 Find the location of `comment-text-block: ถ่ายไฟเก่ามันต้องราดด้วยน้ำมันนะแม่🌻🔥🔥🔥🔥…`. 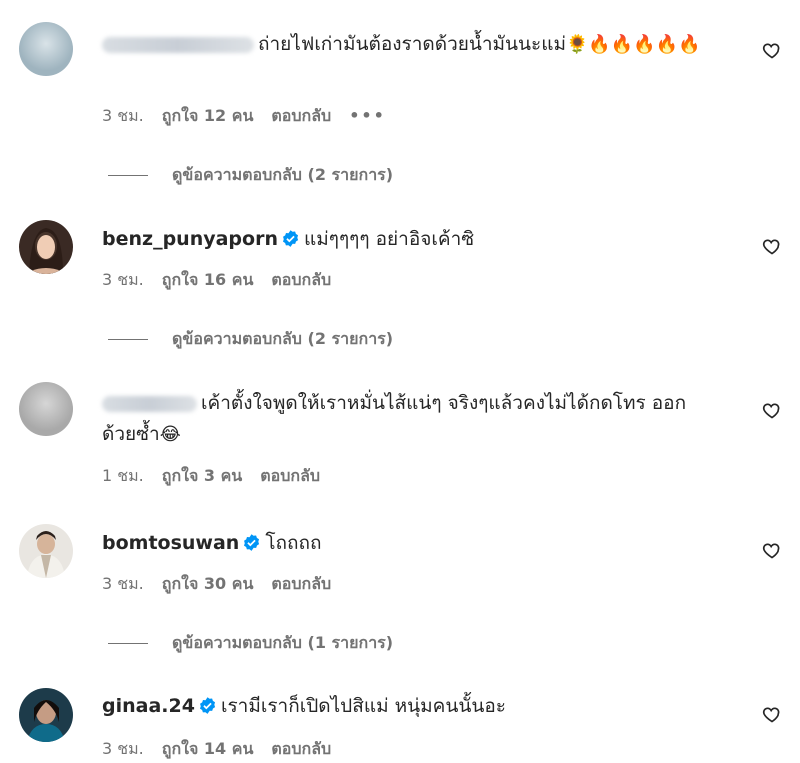

comment-text-block: ถ่ายไฟเก่ามันต้องราดด้วยน้ำมันนะแม่🌻🔥🔥🔥🔥… is located at coordinates (411, 44).